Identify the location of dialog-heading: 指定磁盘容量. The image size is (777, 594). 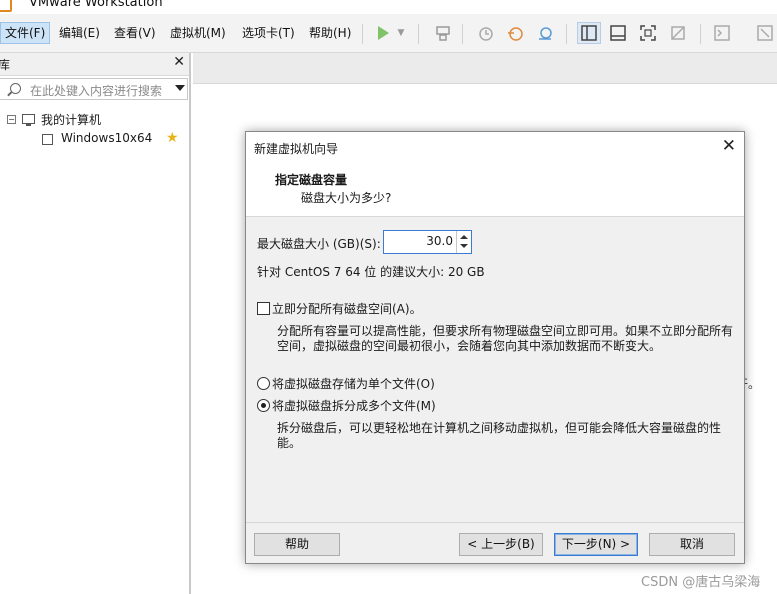
(311, 180).